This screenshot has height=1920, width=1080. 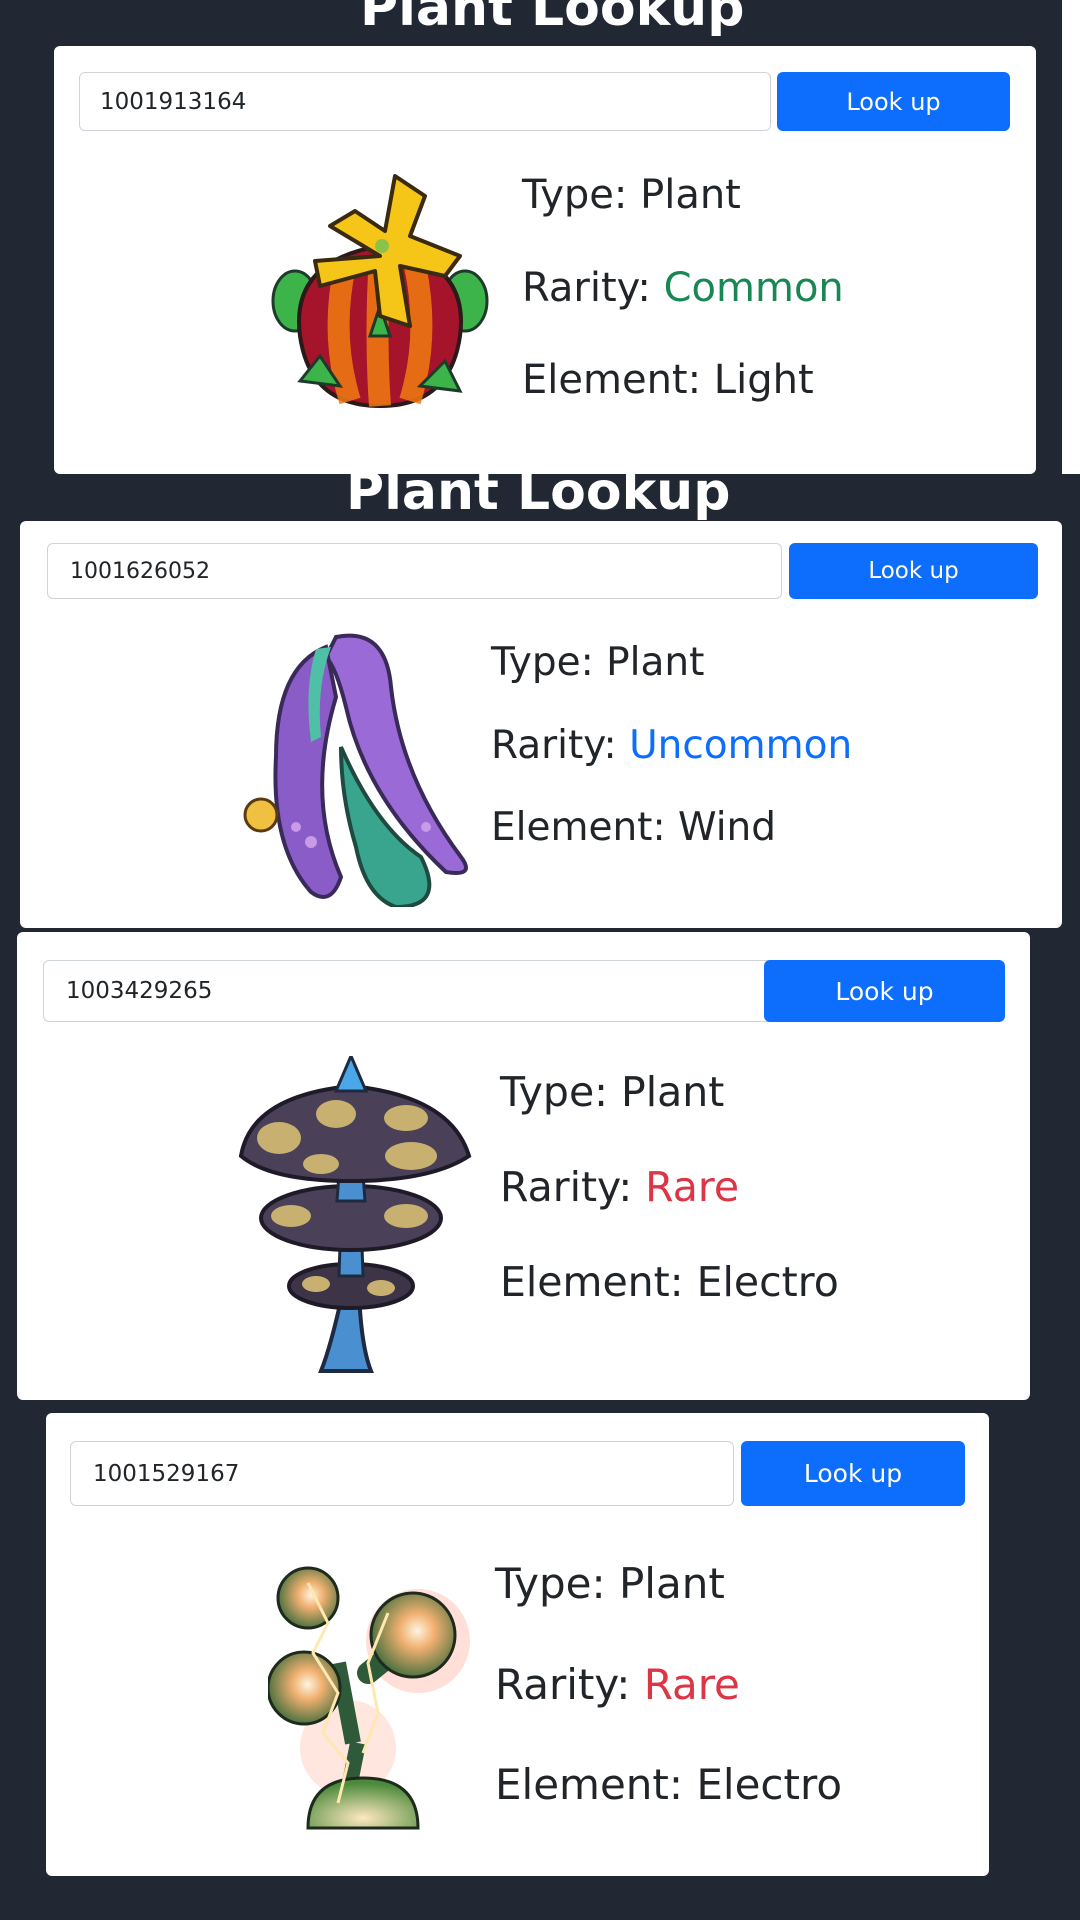 I want to click on rarity-row: Rarity: Common, so click(x=683, y=288).